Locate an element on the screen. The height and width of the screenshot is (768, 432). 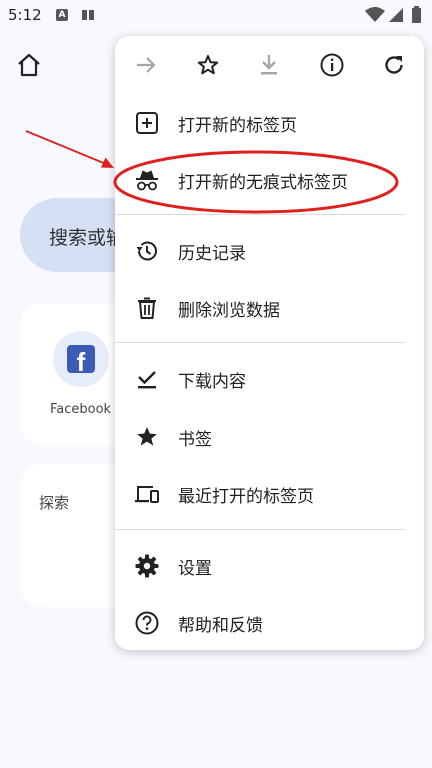
signal-icon is located at coordinates (396, 15).